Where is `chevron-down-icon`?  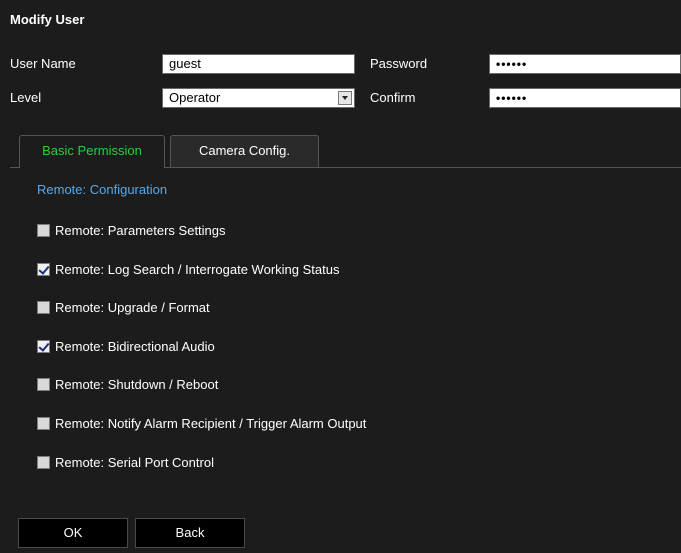
chevron-down-icon is located at coordinates (345, 98).